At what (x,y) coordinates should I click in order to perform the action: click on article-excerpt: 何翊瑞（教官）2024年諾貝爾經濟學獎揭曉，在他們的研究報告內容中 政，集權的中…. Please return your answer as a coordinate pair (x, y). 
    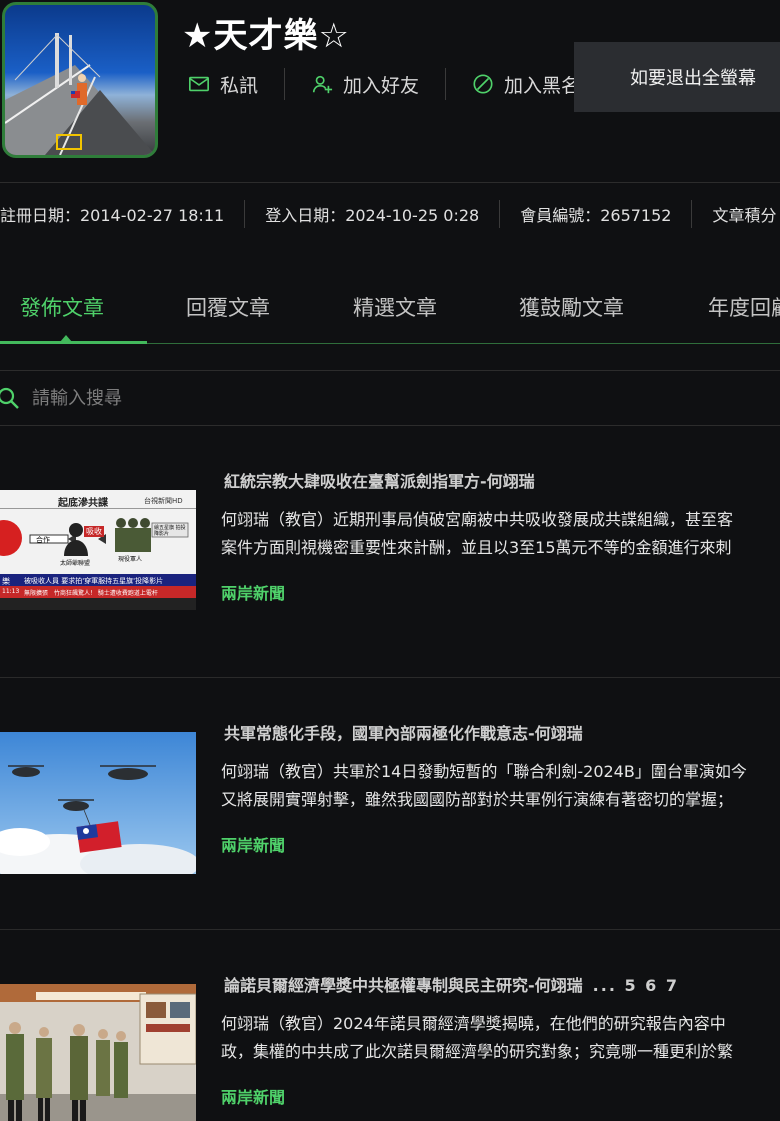
    Looking at the image, I should click on (477, 1038).